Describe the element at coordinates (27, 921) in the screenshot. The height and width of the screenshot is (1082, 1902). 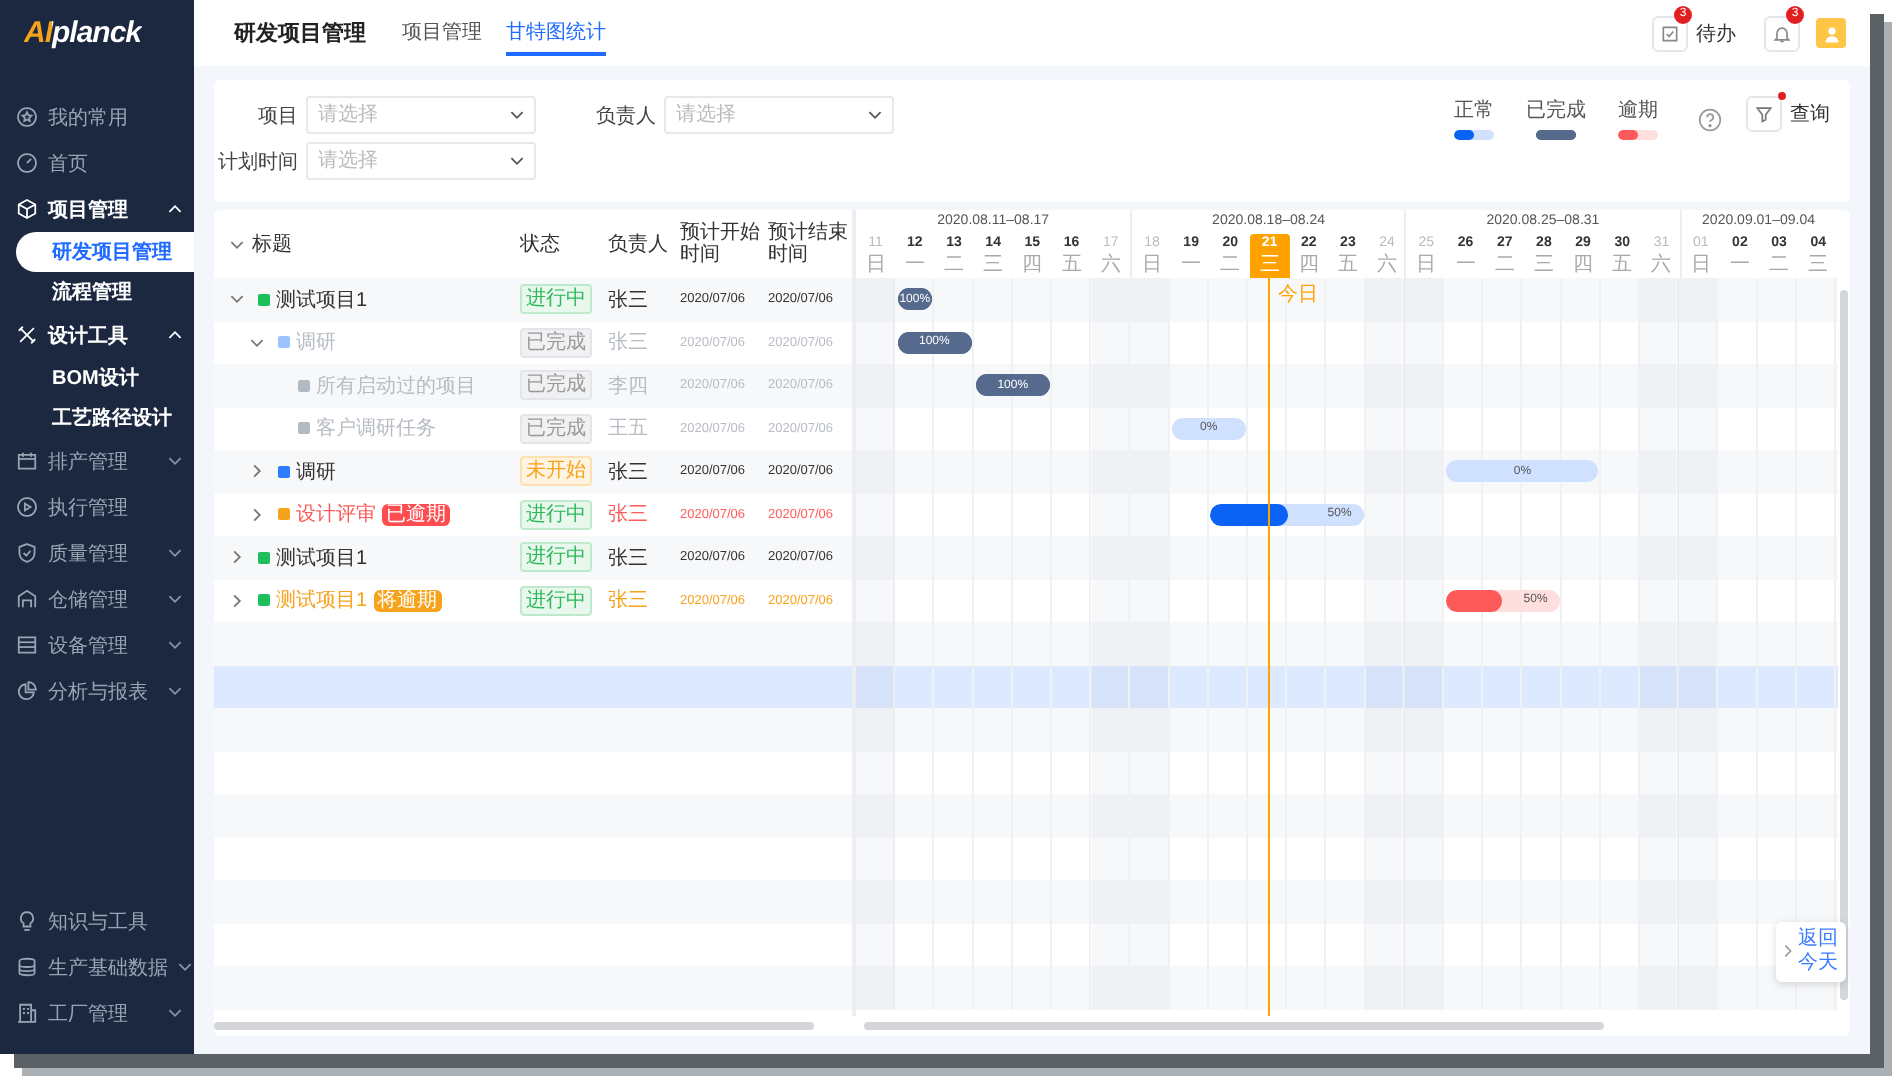
I see `bulb-icon` at that location.